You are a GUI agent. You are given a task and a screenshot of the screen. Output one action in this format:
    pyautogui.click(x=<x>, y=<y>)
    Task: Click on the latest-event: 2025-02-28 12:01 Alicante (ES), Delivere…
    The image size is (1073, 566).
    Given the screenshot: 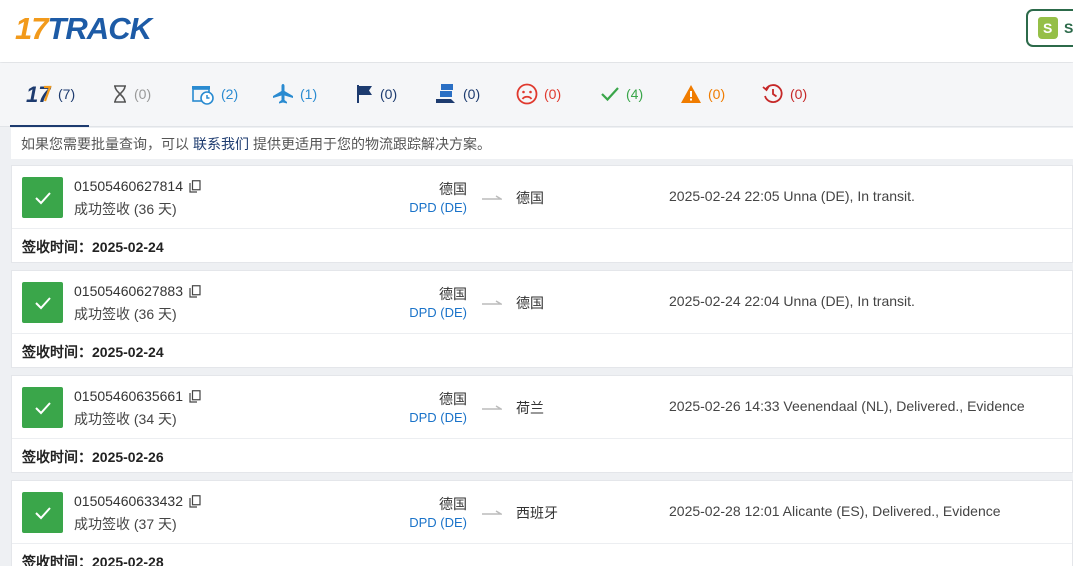 What is the action you would take?
    pyautogui.click(x=835, y=511)
    